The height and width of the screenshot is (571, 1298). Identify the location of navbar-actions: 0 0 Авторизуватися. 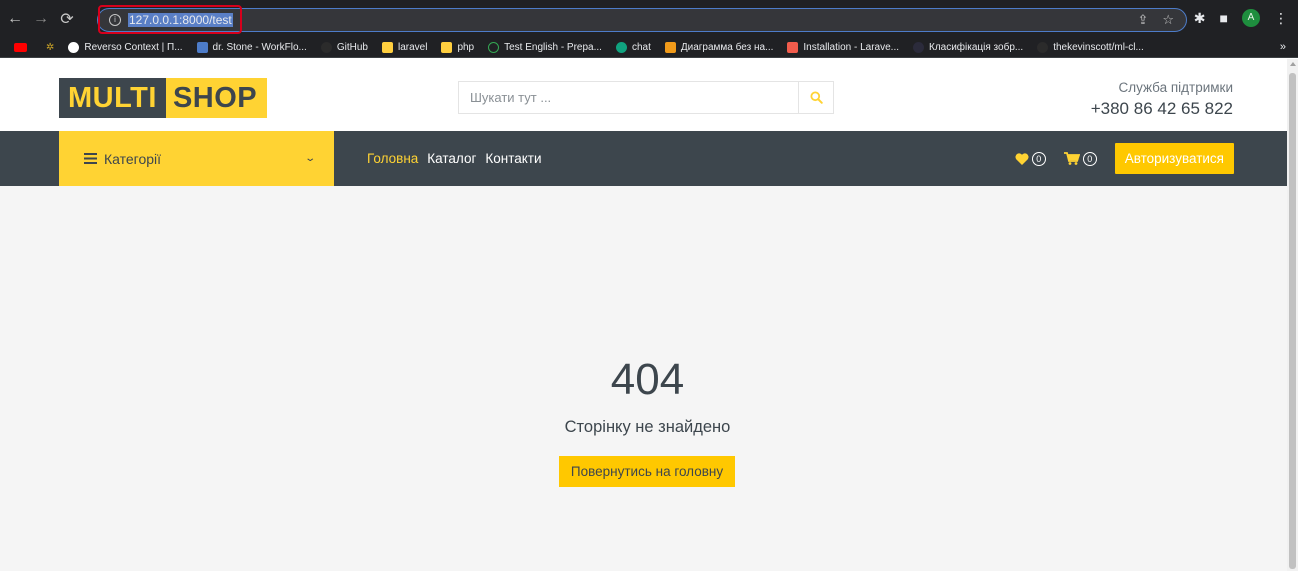
(1124, 158).